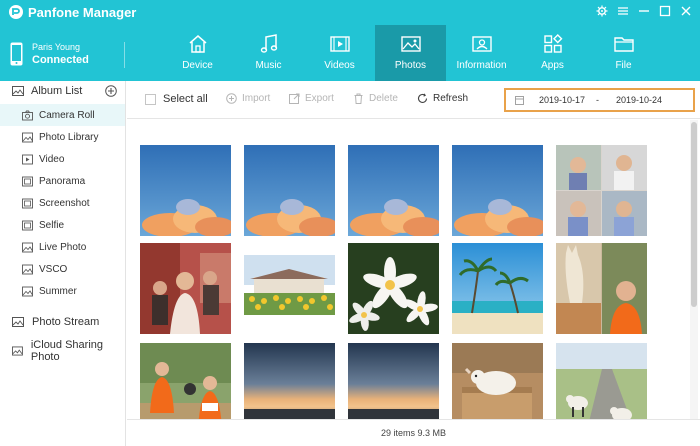 This screenshot has height=446, width=700. I want to click on sidebar-item-selfie: Selfie, so click(62, 225).